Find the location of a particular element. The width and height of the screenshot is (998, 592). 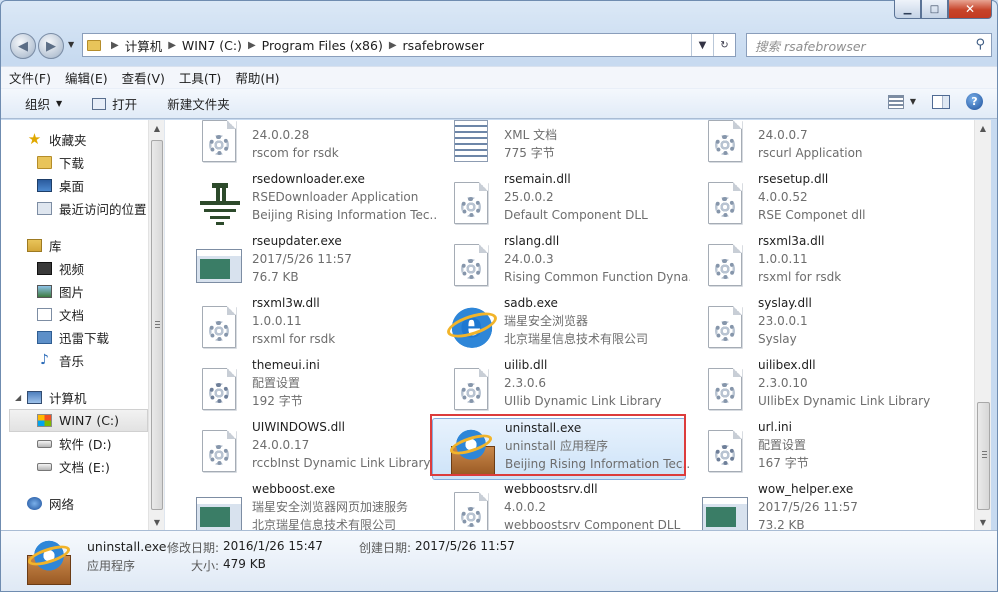

search-placeholder: 搜索 rsafebrowser is located at coordinates (810, 46).